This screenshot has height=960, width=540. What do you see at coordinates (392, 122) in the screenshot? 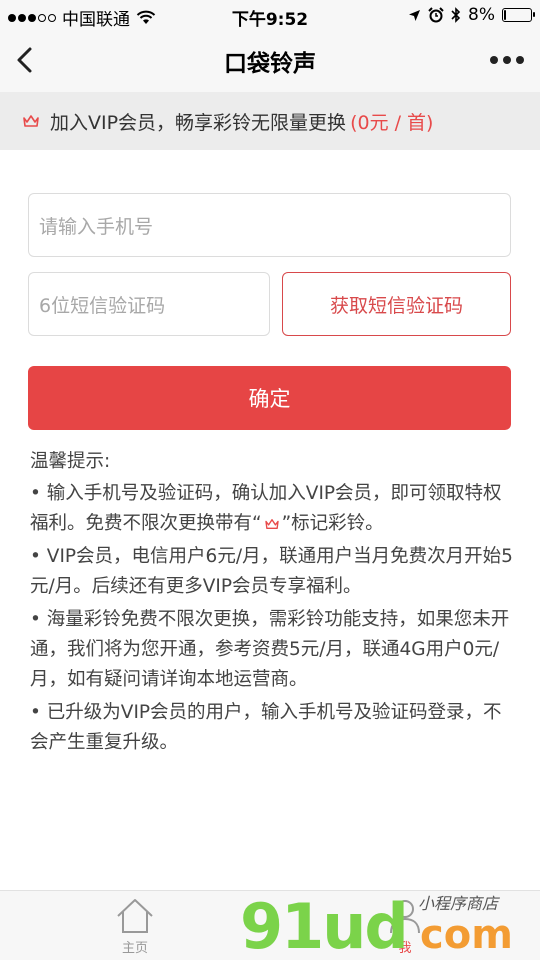
I see `vip-price: (0元 / 首)` at bounding box center [392, 122].